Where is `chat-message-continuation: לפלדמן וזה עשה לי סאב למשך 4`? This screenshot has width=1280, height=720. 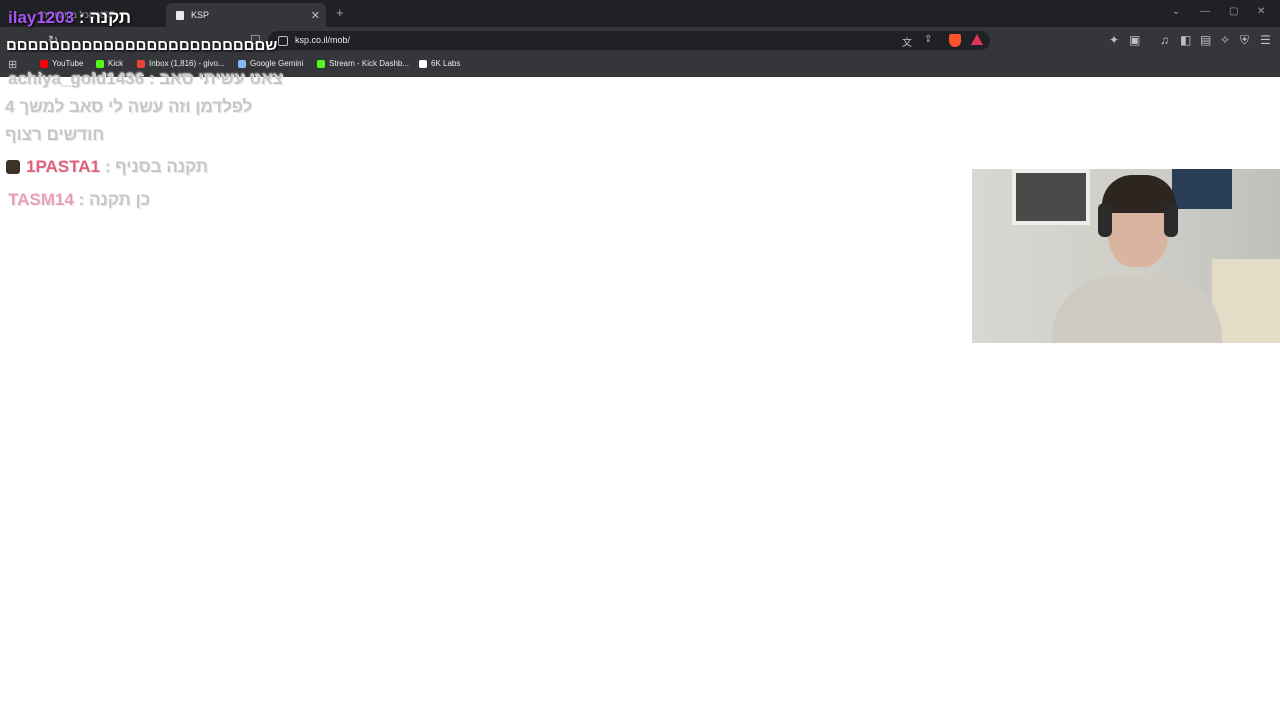
chat-message-continuation: לפלדמן וזה עשה לי סאב למשך 4 is located at coordinates (128, 107).